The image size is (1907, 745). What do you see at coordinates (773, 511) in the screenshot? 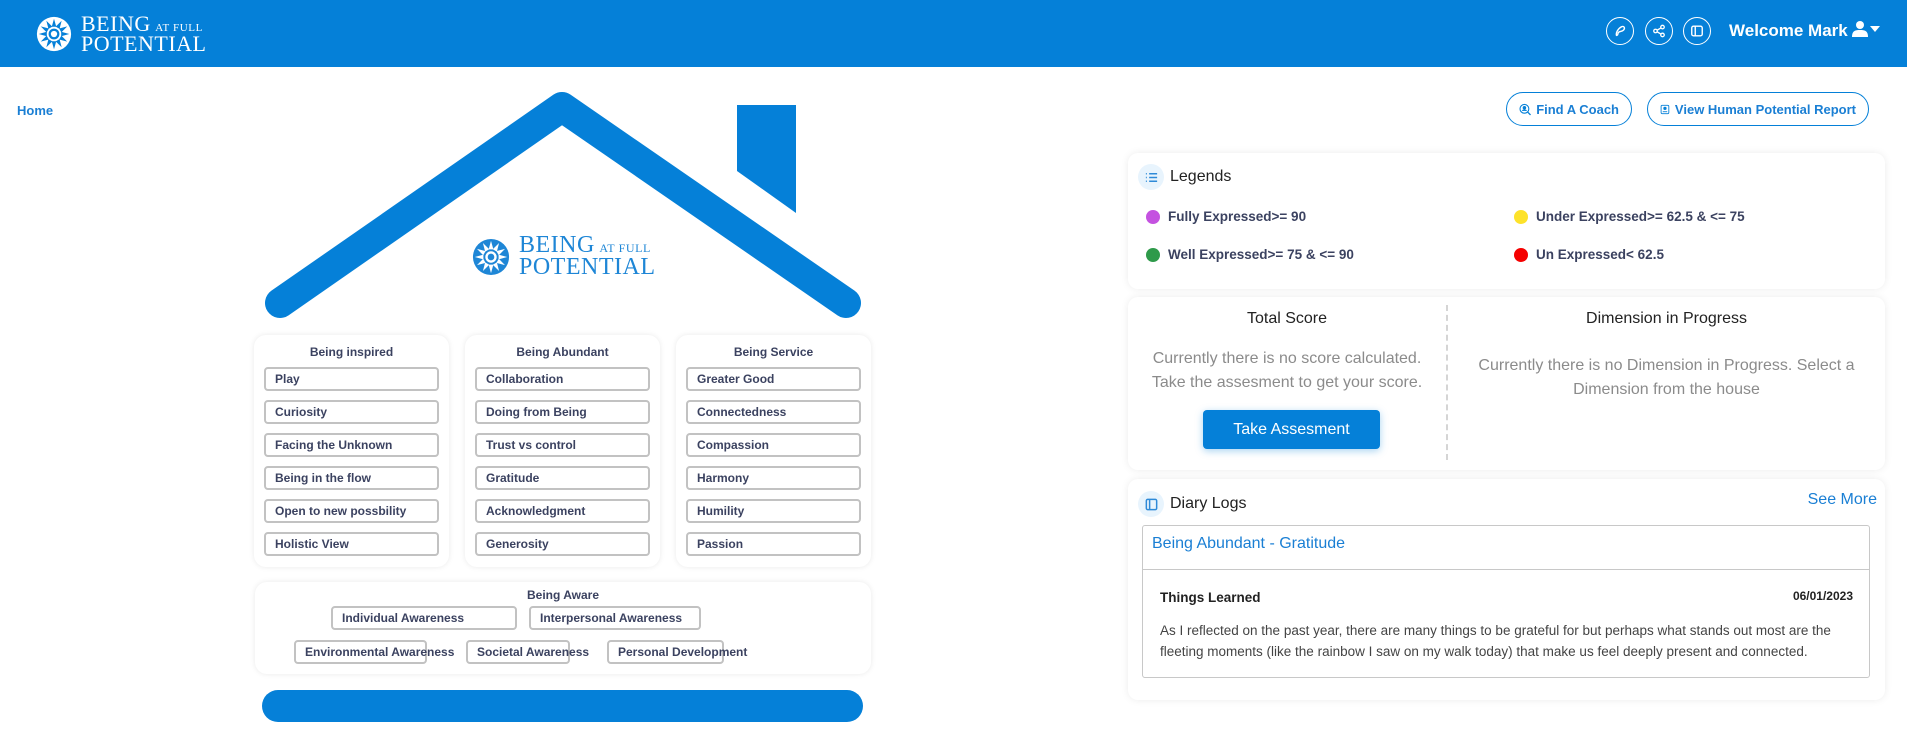
I see `dimension-item: Humility` at bounding box center [773, 511].